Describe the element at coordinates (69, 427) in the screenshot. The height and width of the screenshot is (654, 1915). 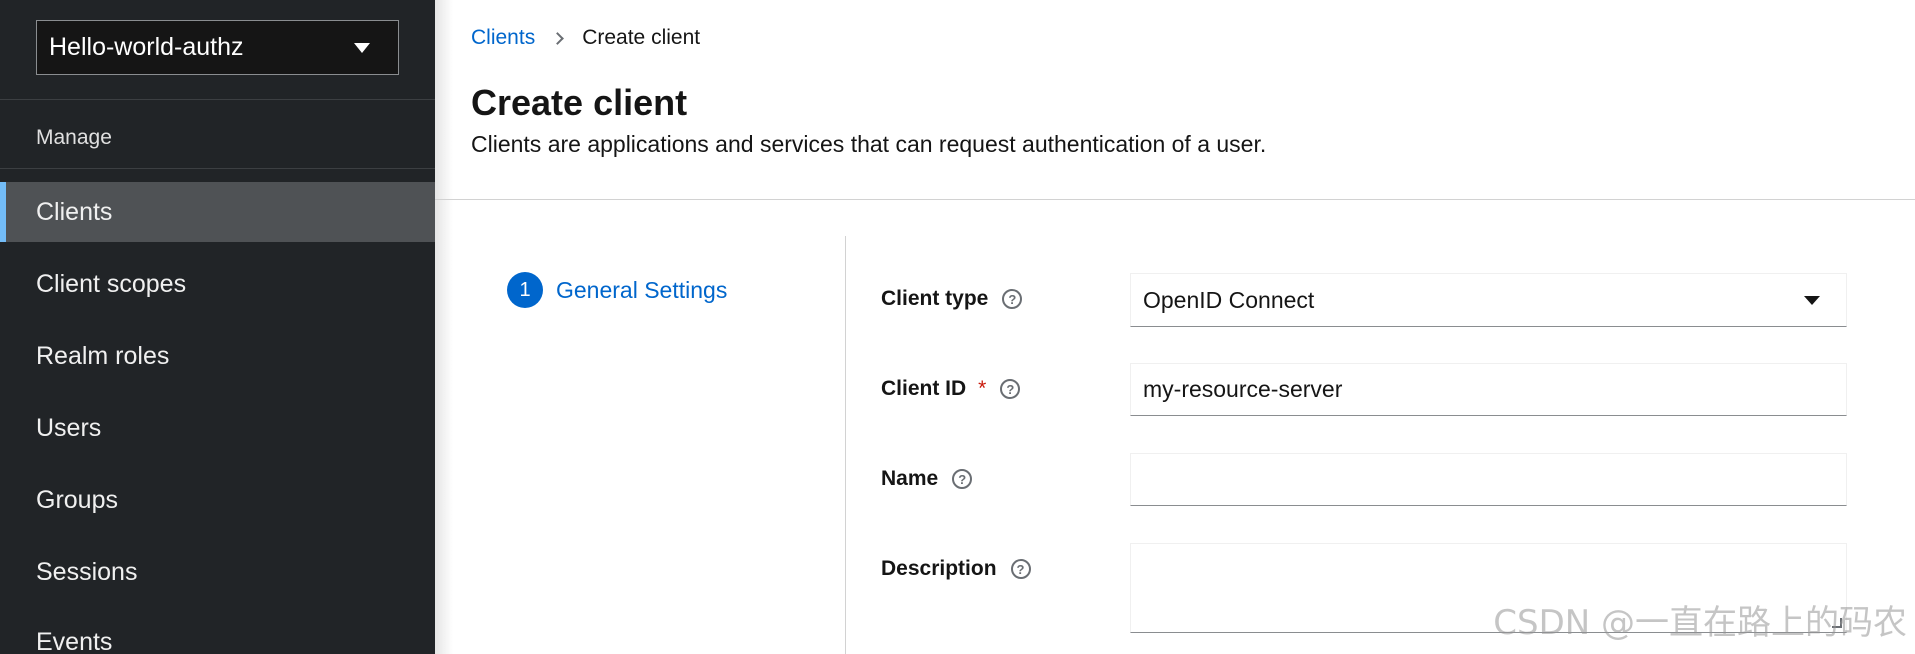
I see `sidebar-item-label: Users` at that location.